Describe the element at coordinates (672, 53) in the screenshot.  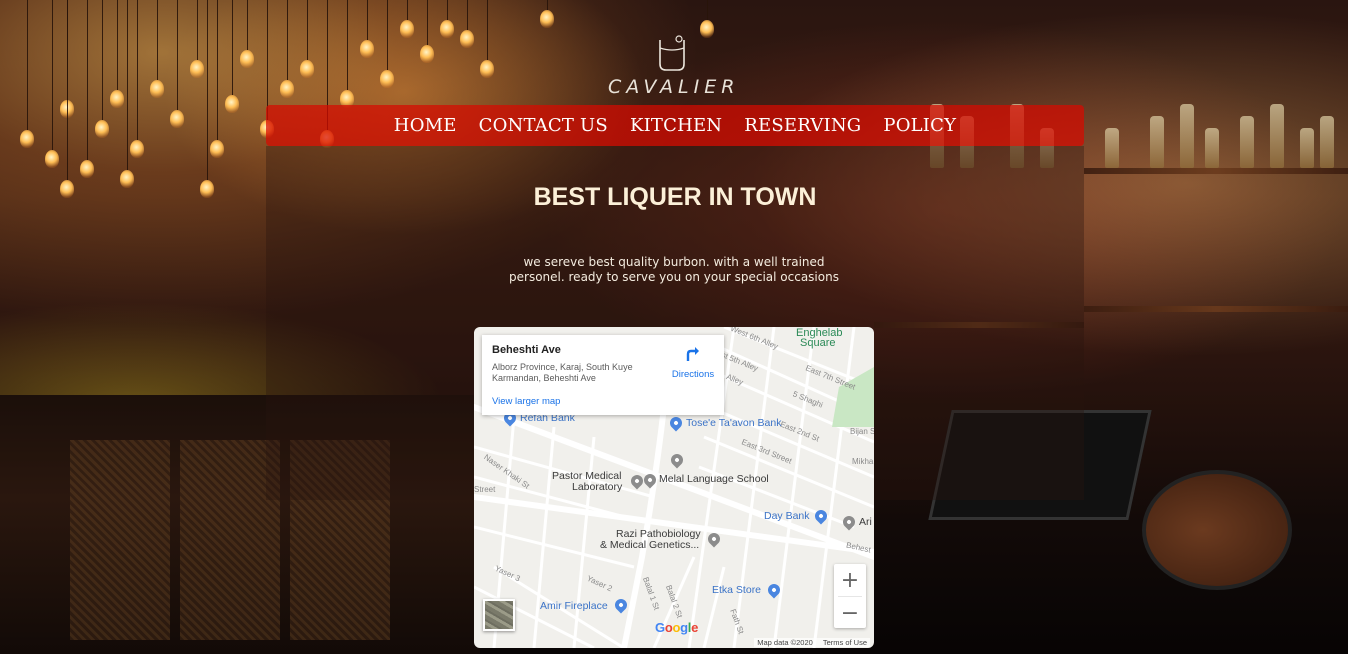
I see `cocktail-glass-icon` at that location.